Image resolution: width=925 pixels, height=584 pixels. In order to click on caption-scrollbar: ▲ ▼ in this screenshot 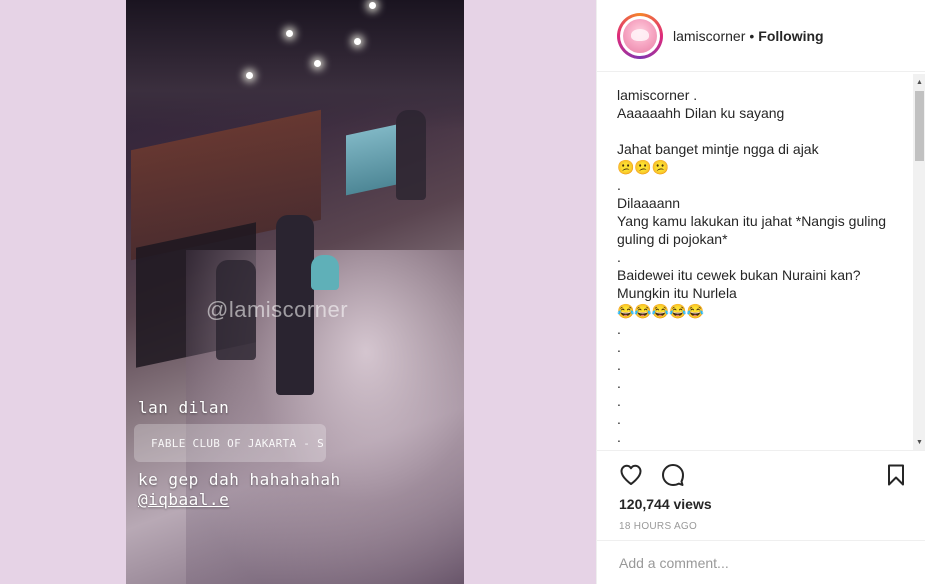, I will do `click(919, 262)`.